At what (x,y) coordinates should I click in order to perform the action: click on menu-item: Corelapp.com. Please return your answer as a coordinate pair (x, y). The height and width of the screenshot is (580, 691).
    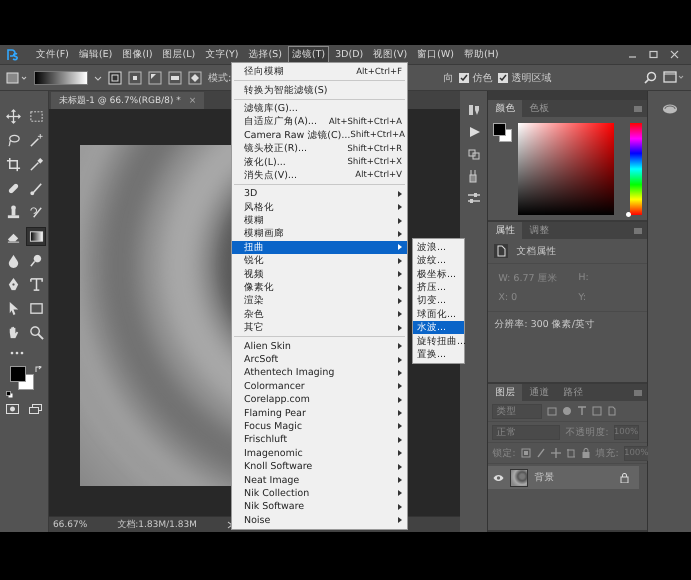
    Looking at the image, I should click on (319, 399).